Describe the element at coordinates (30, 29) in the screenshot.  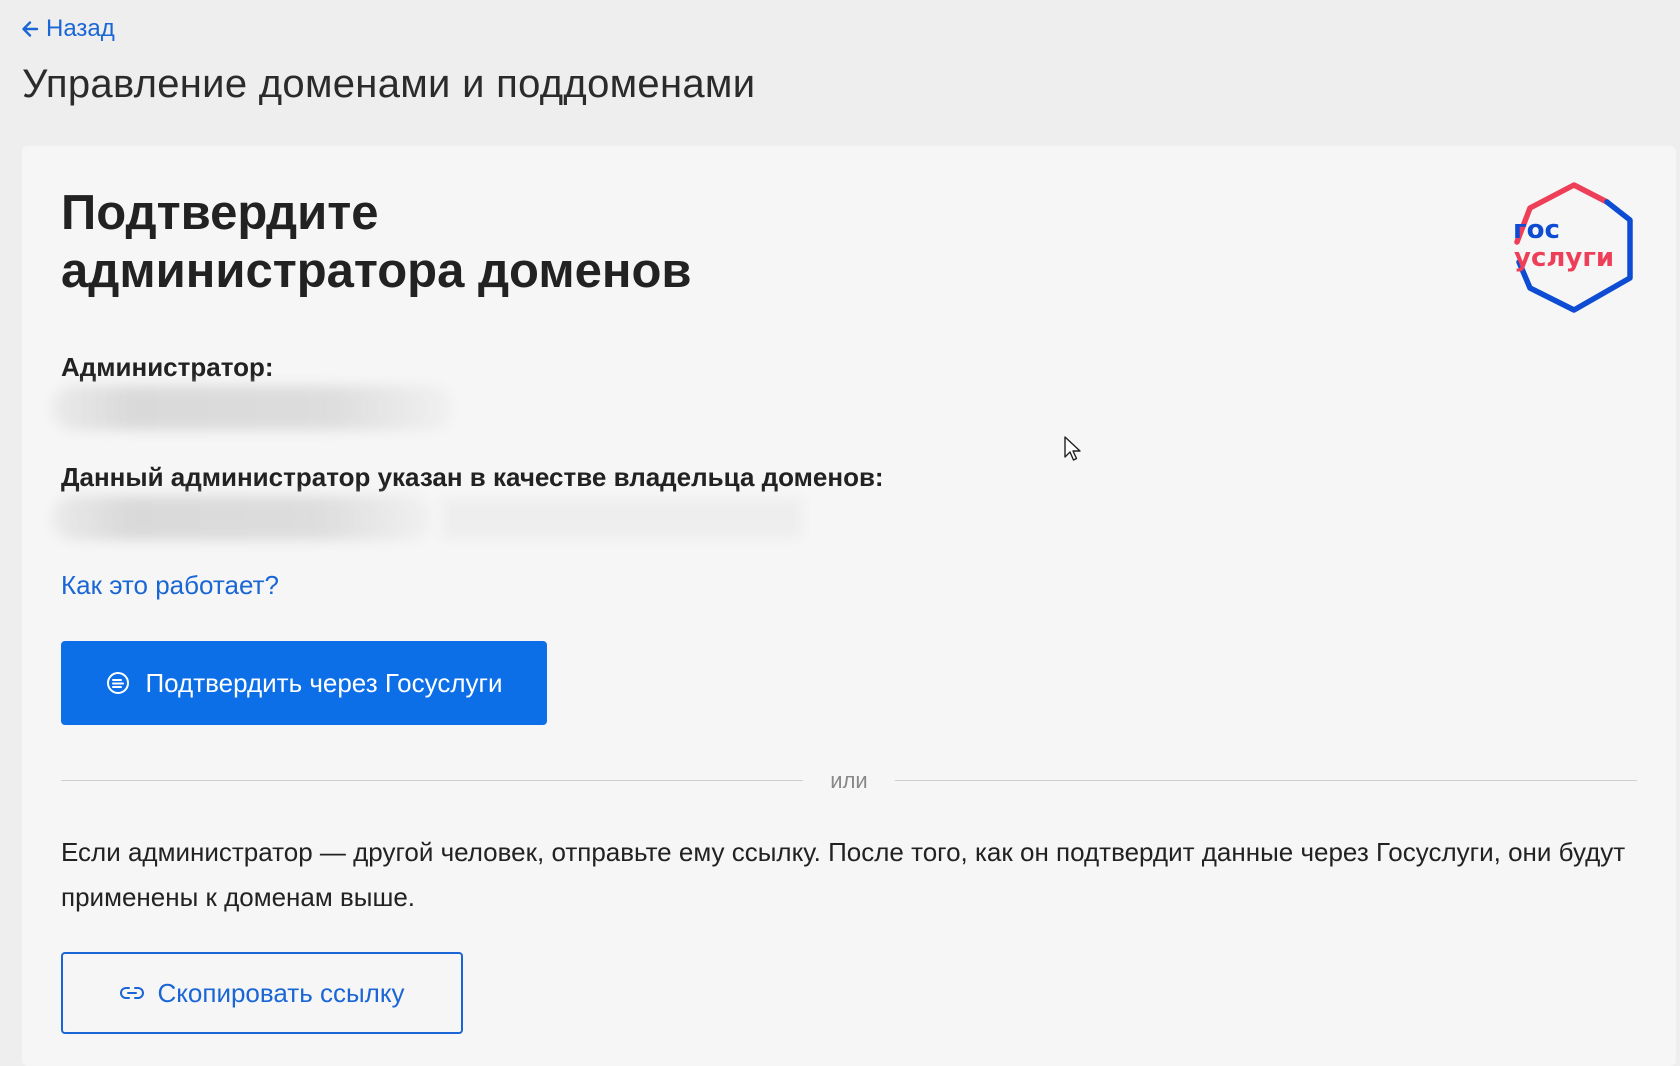
I see `arrow-left-icon` at that location.